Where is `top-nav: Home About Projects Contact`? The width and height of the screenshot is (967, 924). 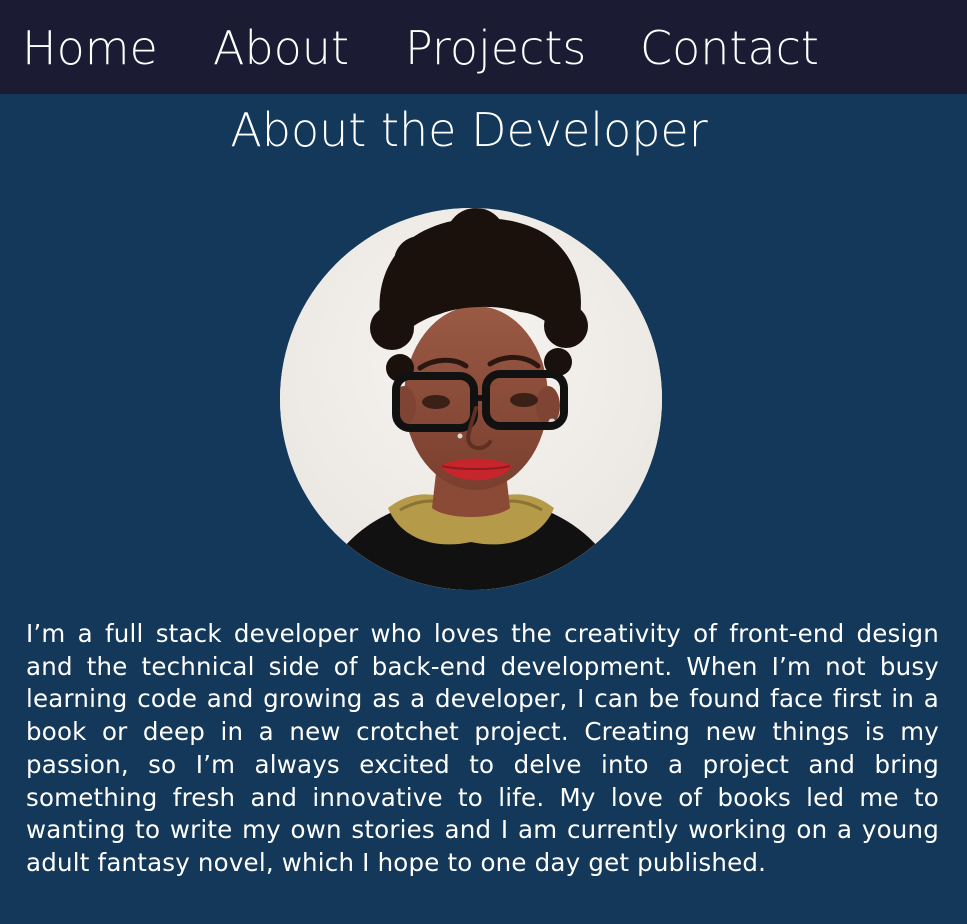
top-nav: Home About Projects Contact is located at coordinates (483, 47).